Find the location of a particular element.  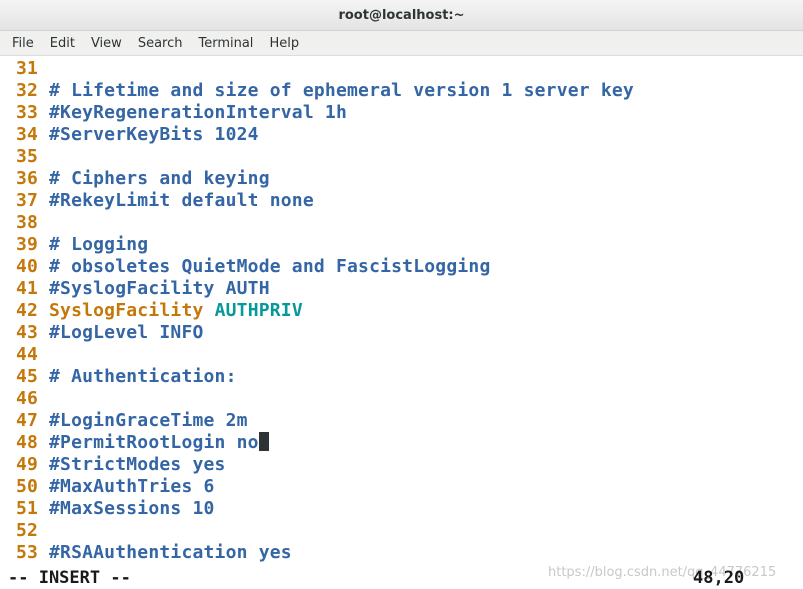

editor-line: 33 #KeyRegenerationInterval 1h is located at coordinates (181, 113).